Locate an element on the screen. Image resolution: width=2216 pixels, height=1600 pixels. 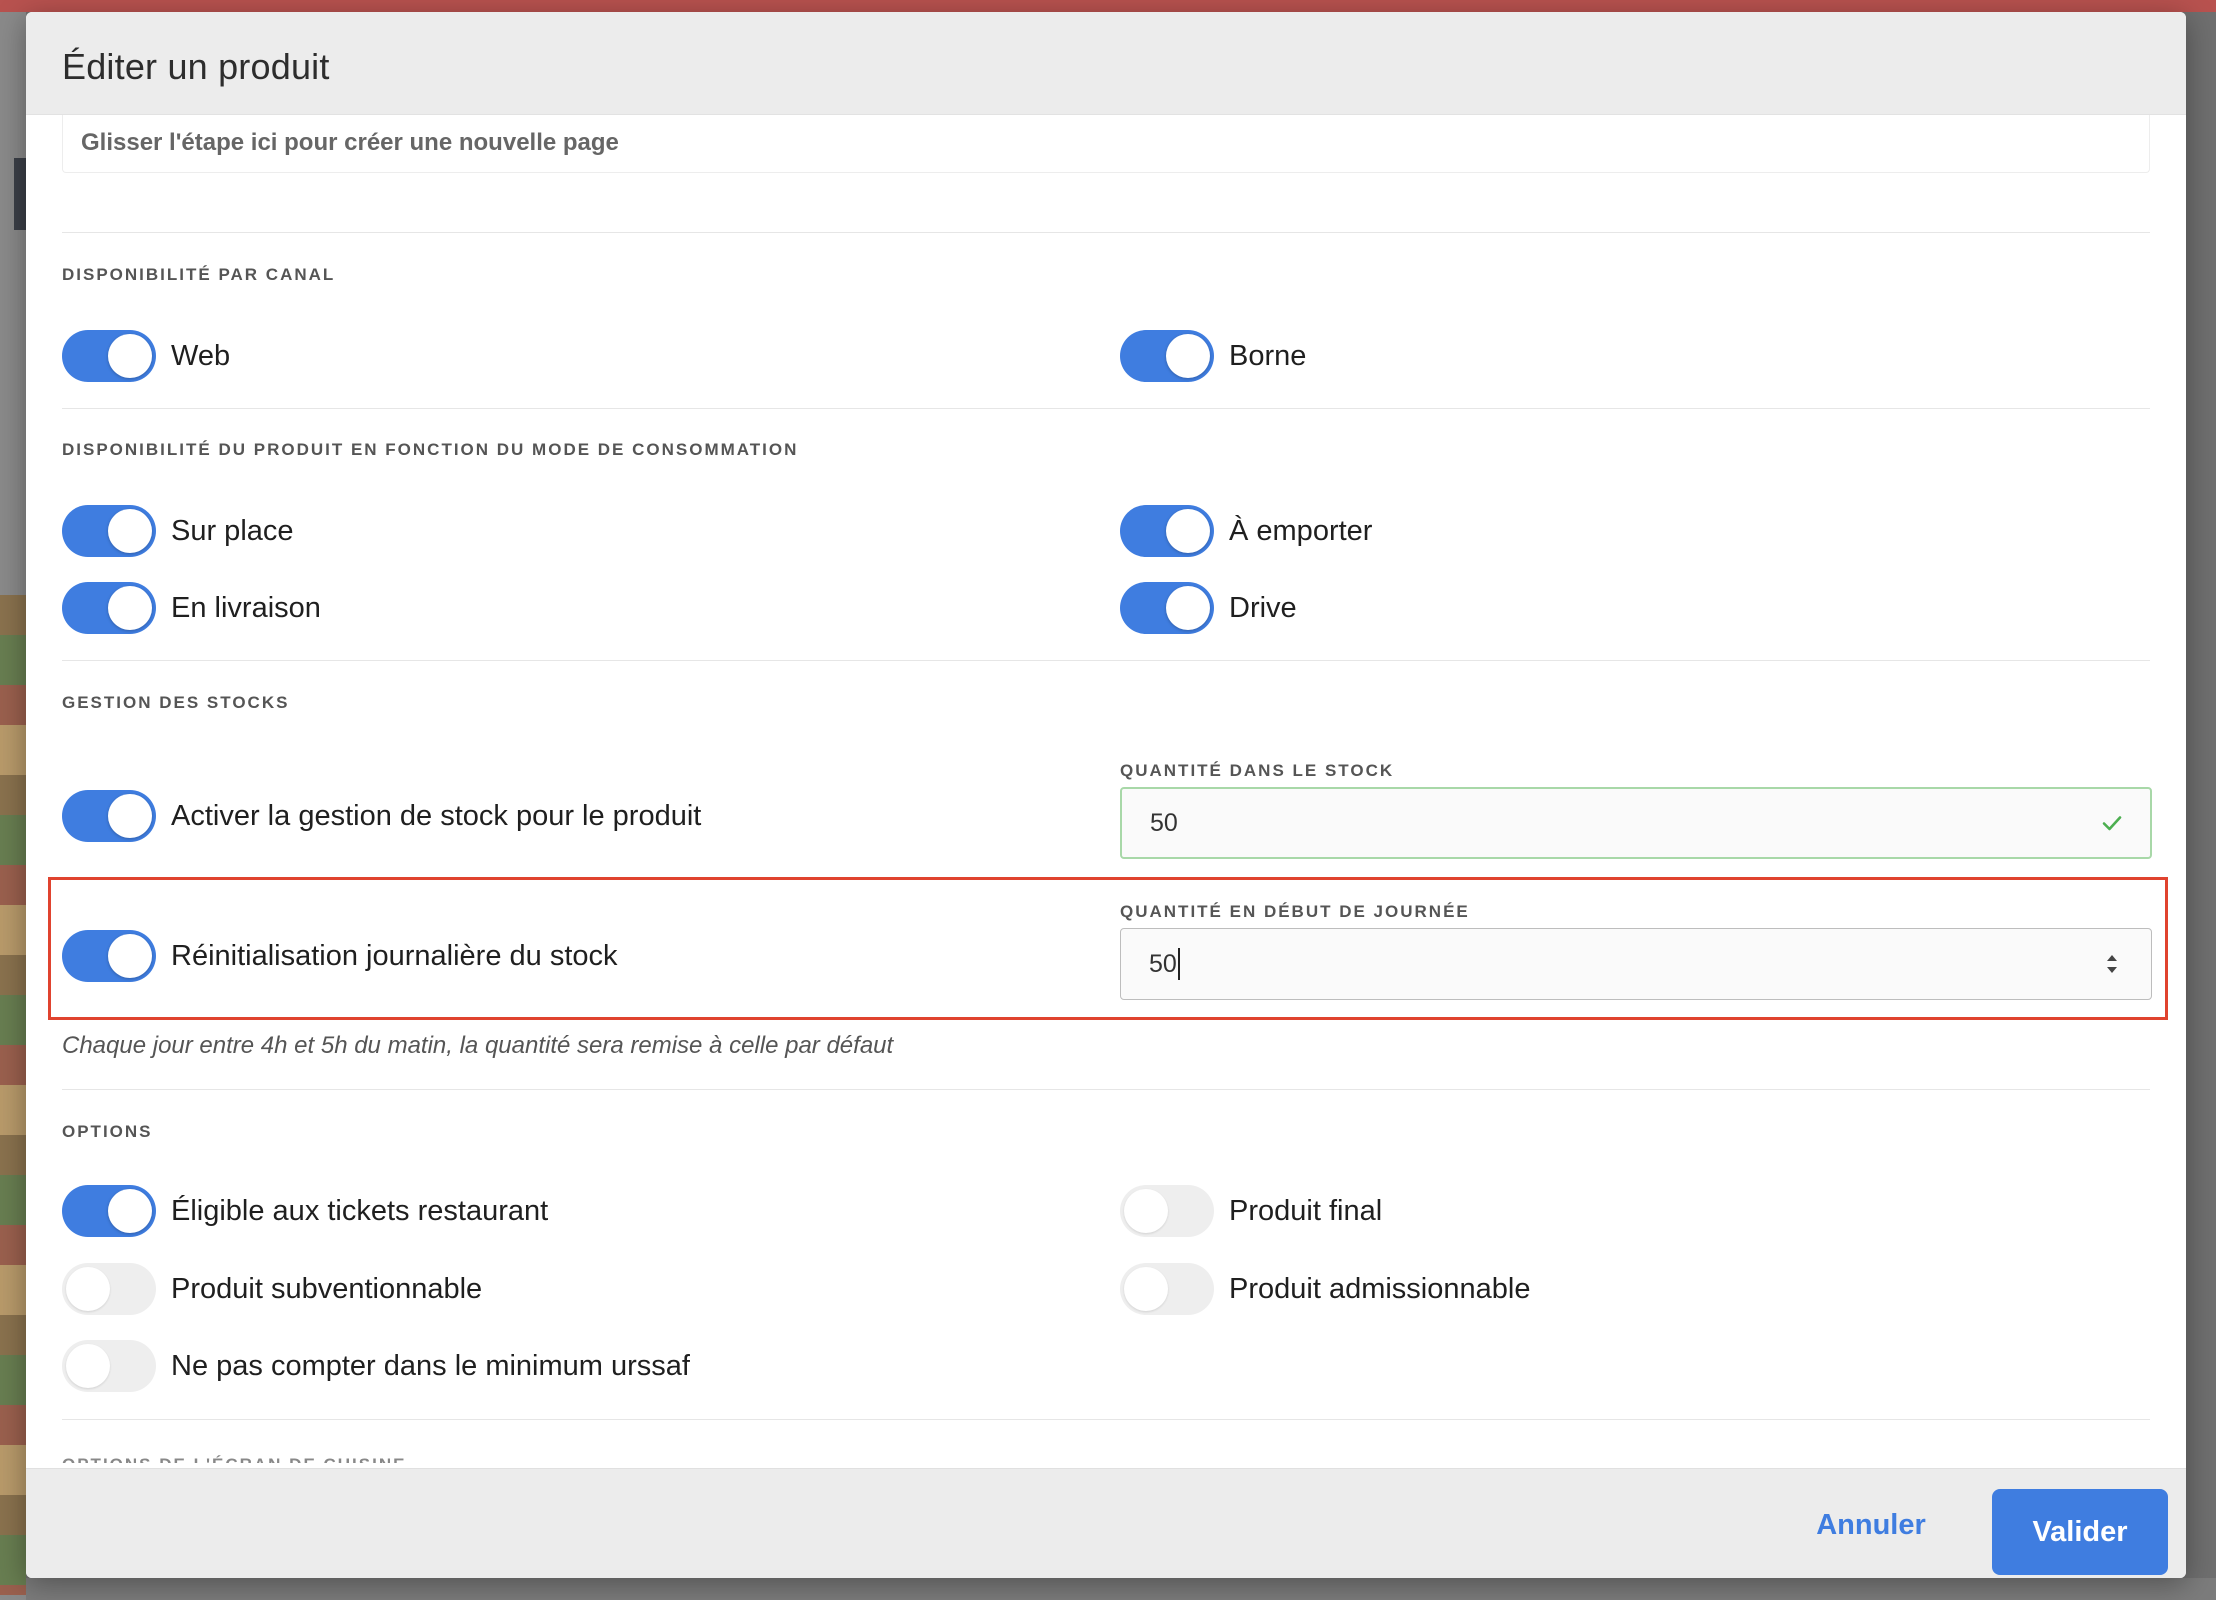
drive-toggle-label: Drive is located at coordinates (1263, 607).